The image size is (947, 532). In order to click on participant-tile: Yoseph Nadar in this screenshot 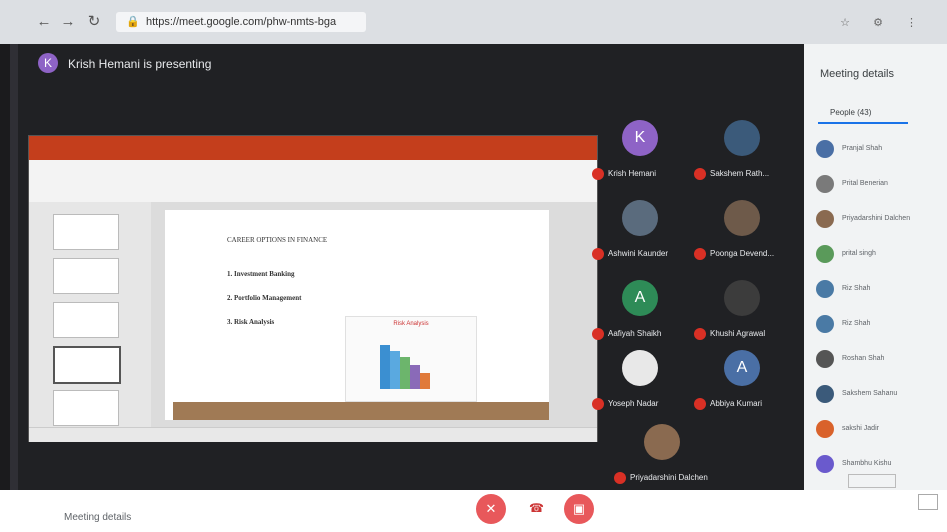, I will do `click(641, 379)`.